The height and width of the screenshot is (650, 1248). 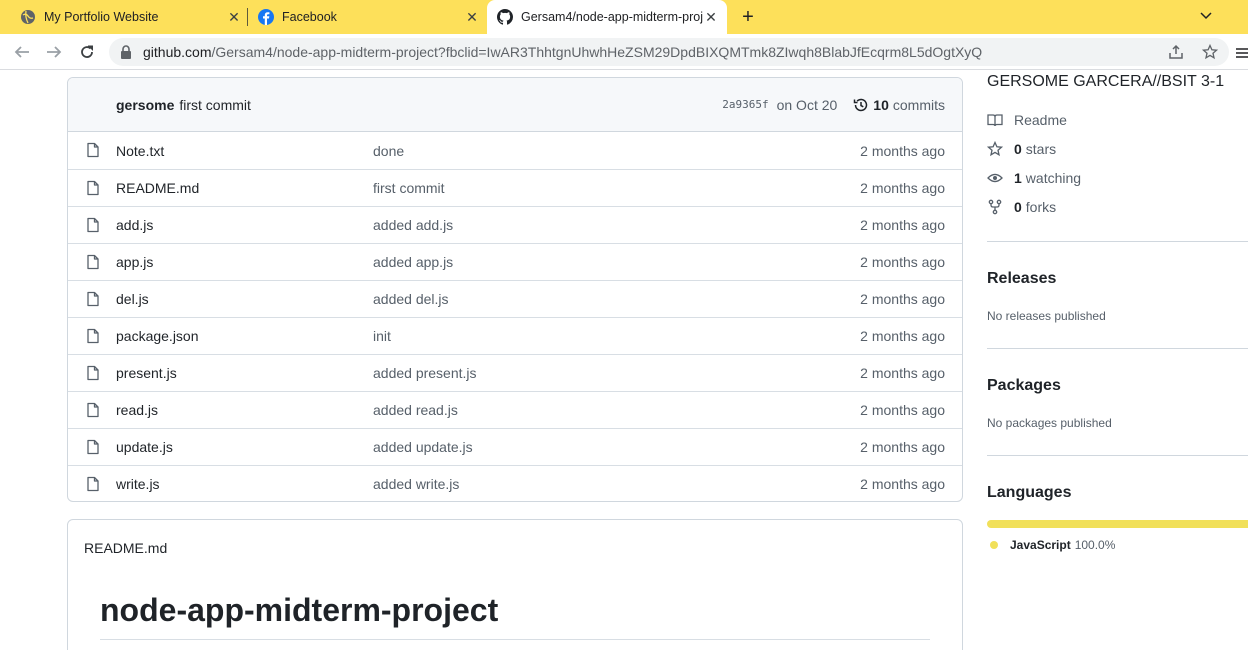 I want to click on file-commit-message: added app.js, so click(x=413, y=262).